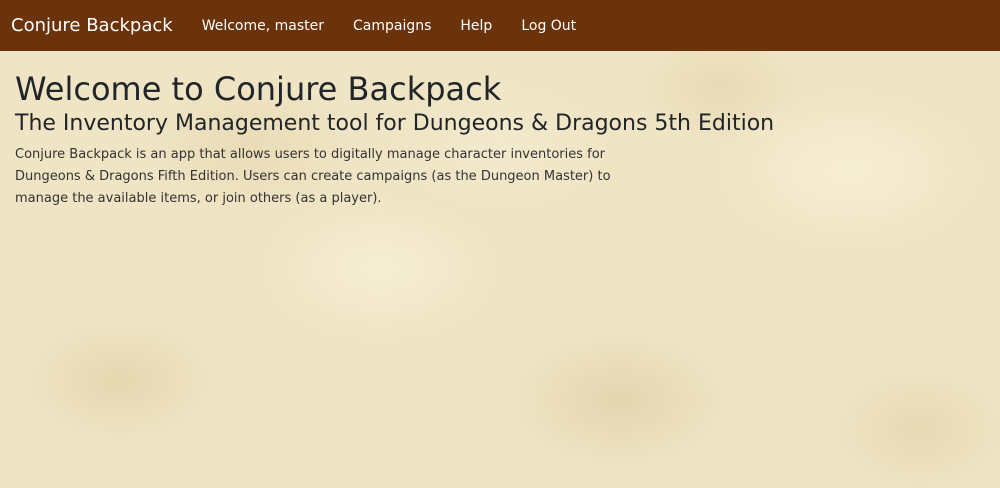 The height and width of the screenshot is (488, 1000). Describe the element at coordinates (548, 26) in the screenshot. I see `nav-link-logout: Log Out` at that location.